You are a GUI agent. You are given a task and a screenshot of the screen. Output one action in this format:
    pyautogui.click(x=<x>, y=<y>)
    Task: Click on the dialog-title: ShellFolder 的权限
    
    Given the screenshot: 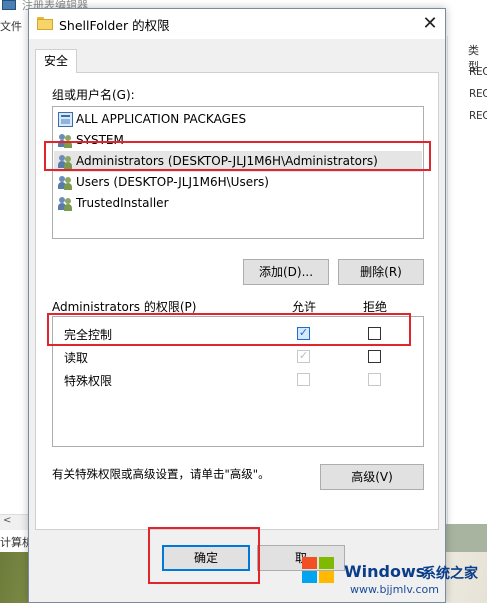 What is the action you would take?
    pyautogui.click(x=114, y=25)
    